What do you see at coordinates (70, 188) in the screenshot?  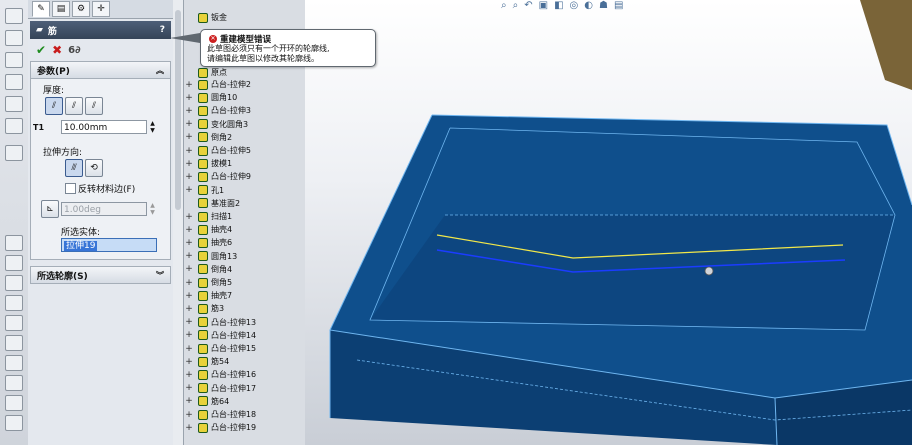 I see `flip-material-checkbox` at bounding box center [70, 188].